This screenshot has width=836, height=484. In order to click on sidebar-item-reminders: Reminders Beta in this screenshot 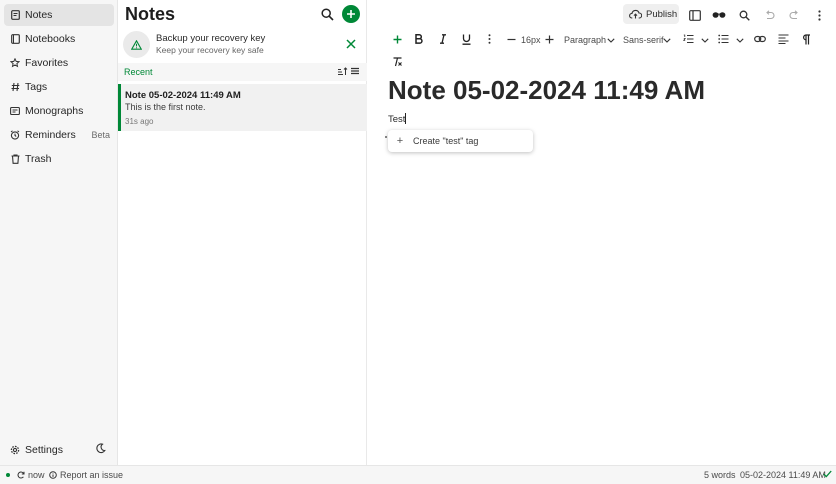, I will do `click(59, 135)`.